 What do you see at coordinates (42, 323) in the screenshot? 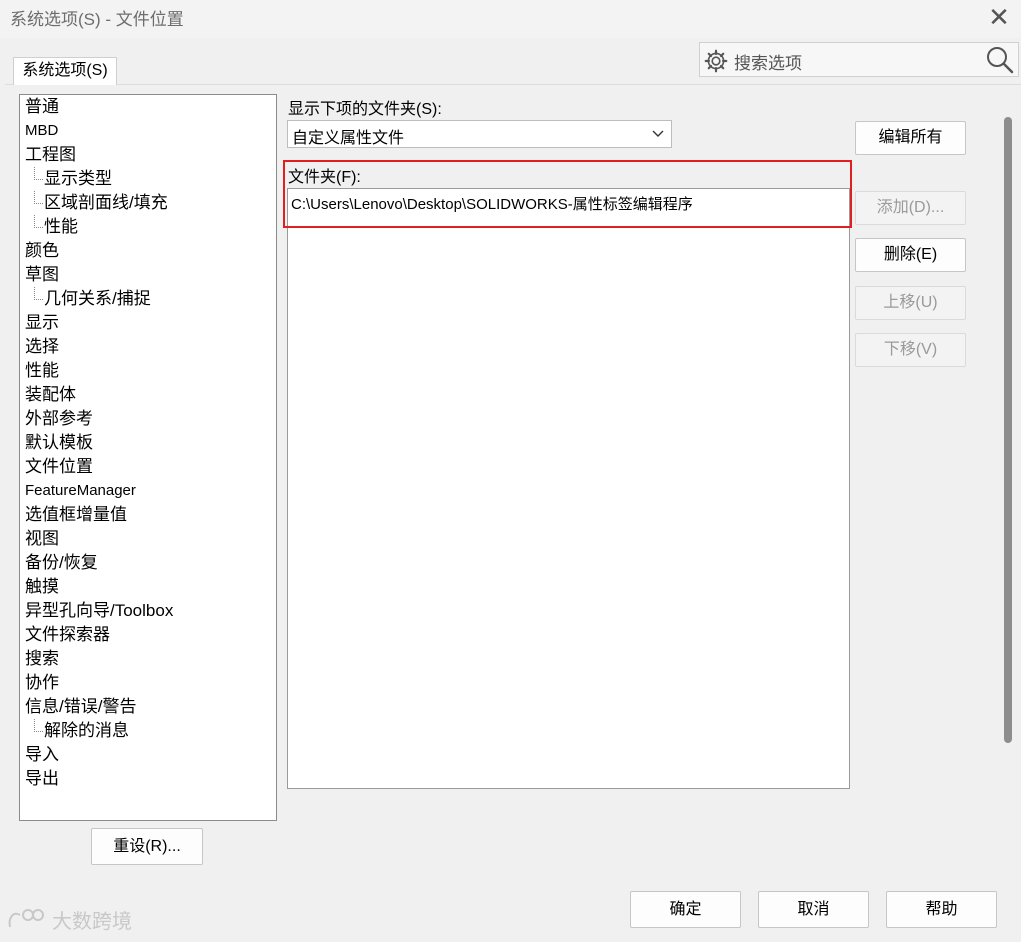
I see `tree-item: 显示` at bounding box center [42, 323].